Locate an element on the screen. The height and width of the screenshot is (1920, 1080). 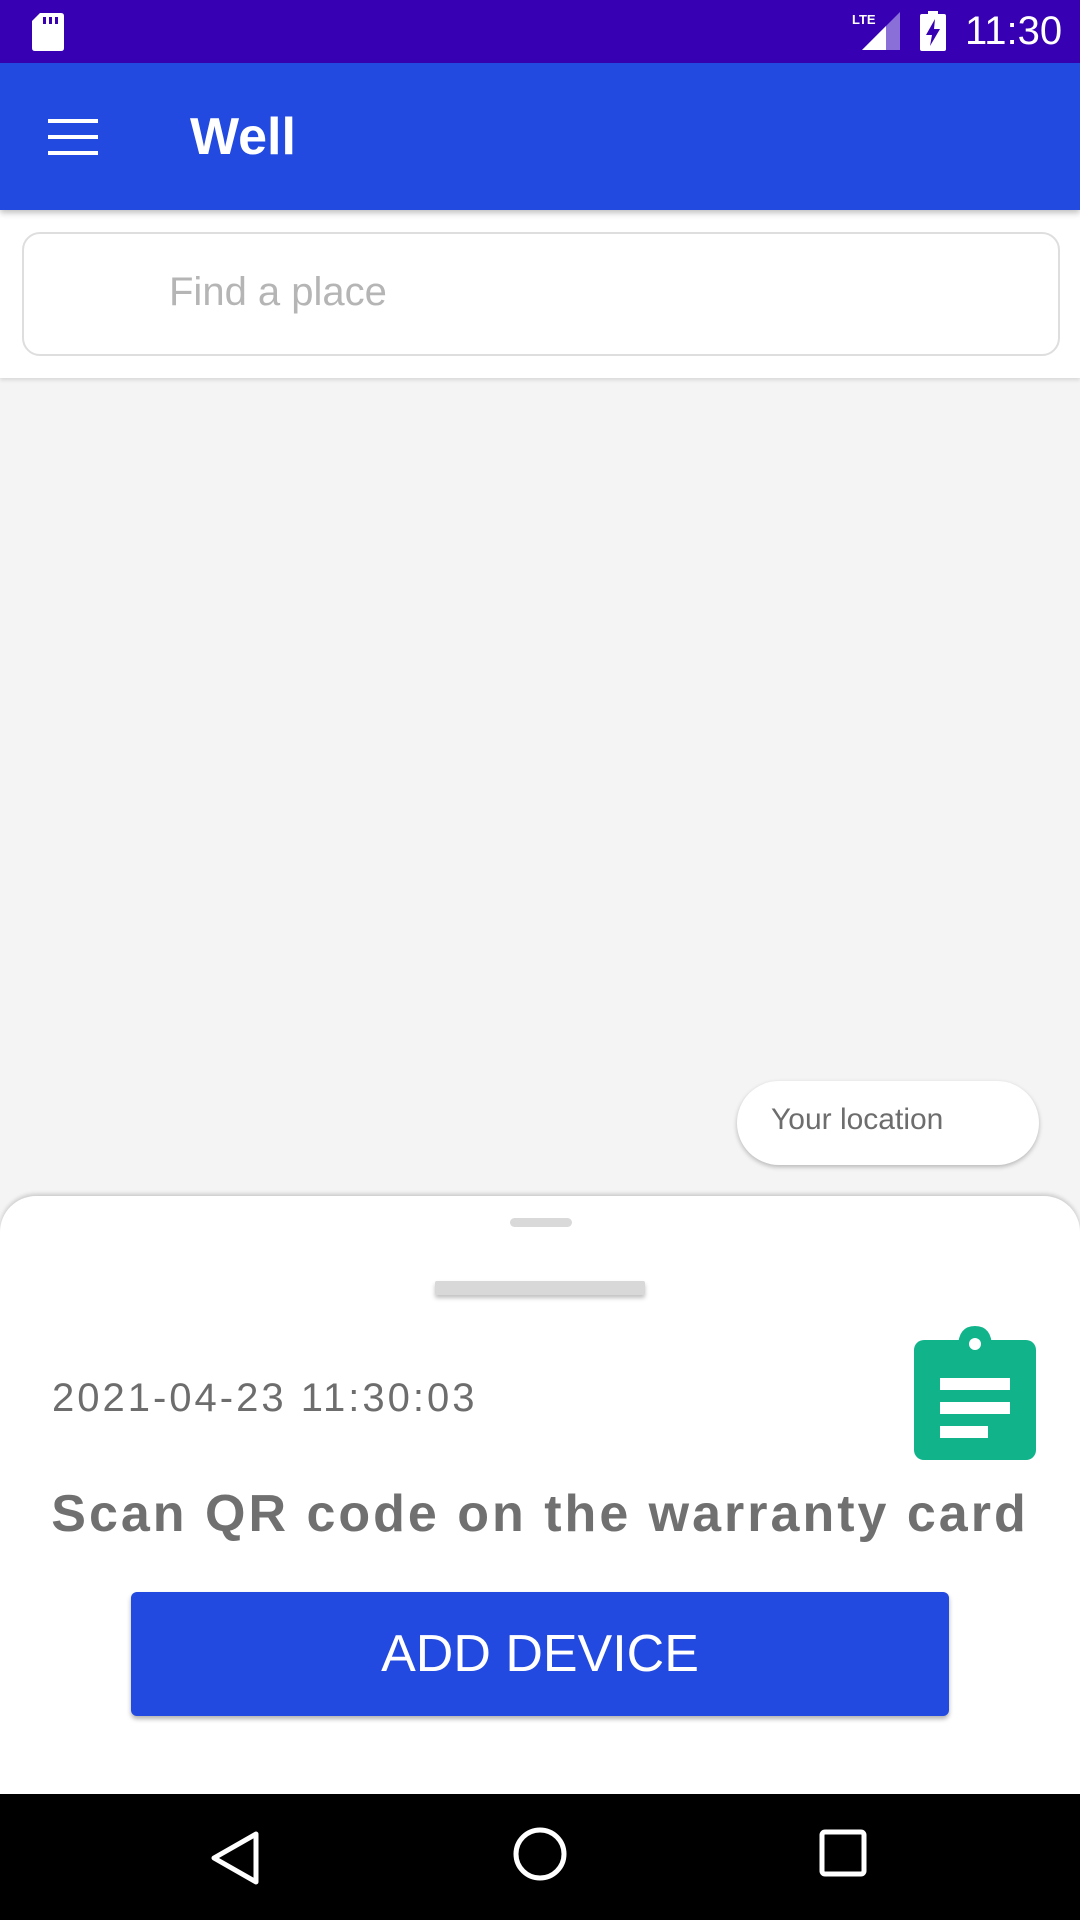
drag-handle is located at coordinates (541, 1222).